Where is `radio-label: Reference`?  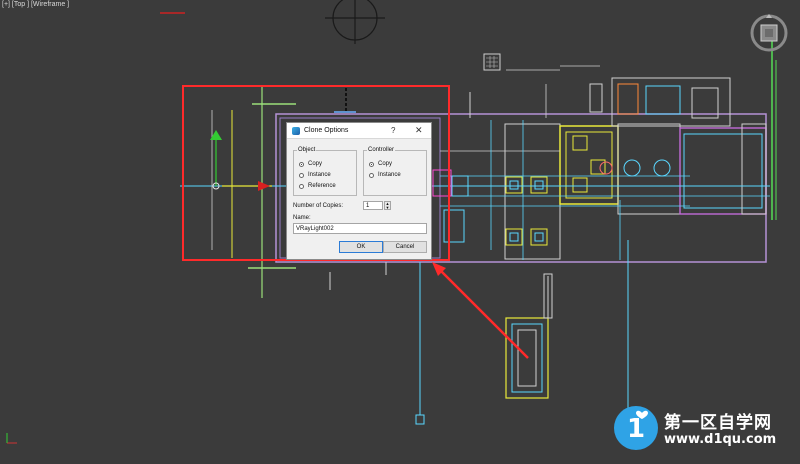 radio-label: Reference is located at coordinates (322, 186).